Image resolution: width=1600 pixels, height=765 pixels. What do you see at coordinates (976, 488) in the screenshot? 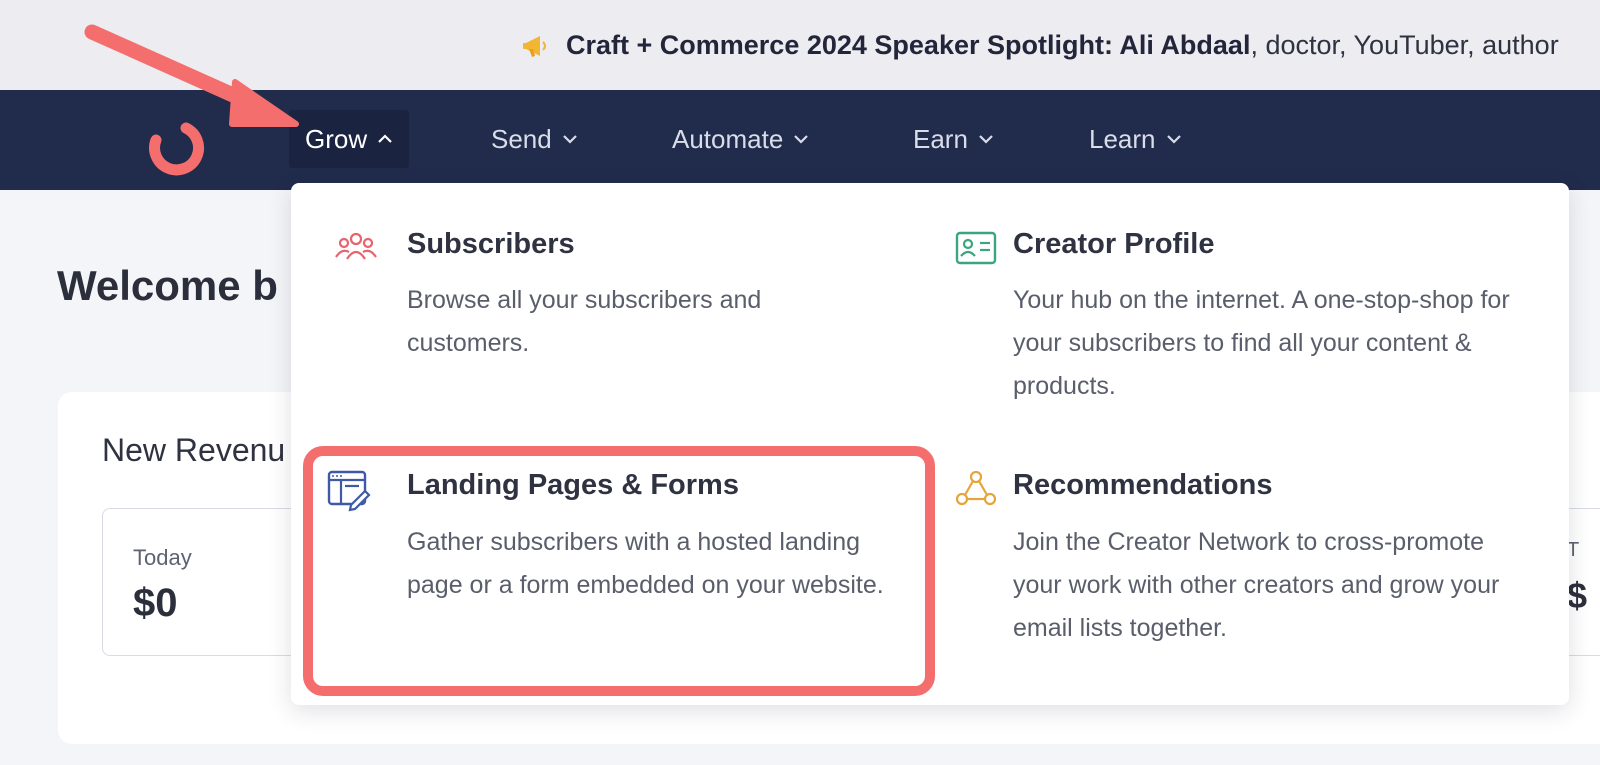
I see `network-icon` at bounding box center [976, 488].